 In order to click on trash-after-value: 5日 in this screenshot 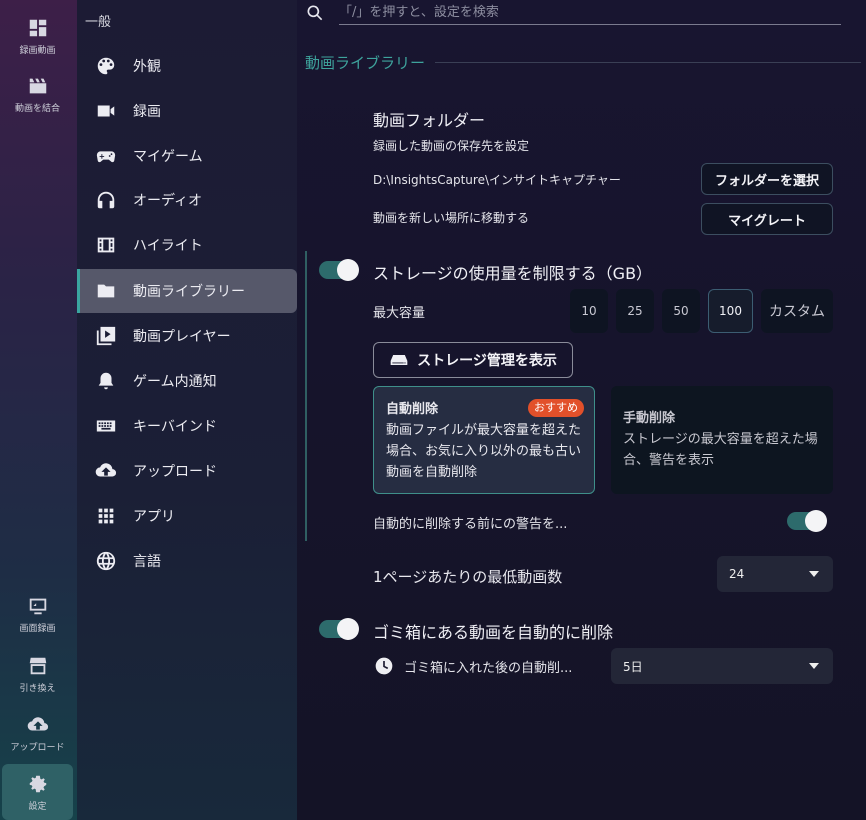, I will do `click(633, 666)`.